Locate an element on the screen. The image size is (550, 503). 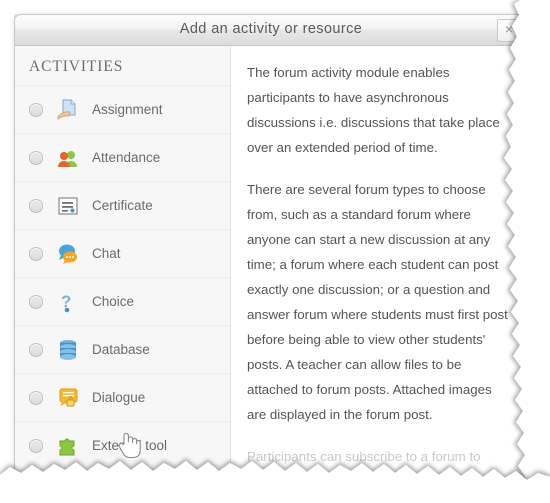
activity-row-attendance: Attendance is located at coordinates (122, 157).